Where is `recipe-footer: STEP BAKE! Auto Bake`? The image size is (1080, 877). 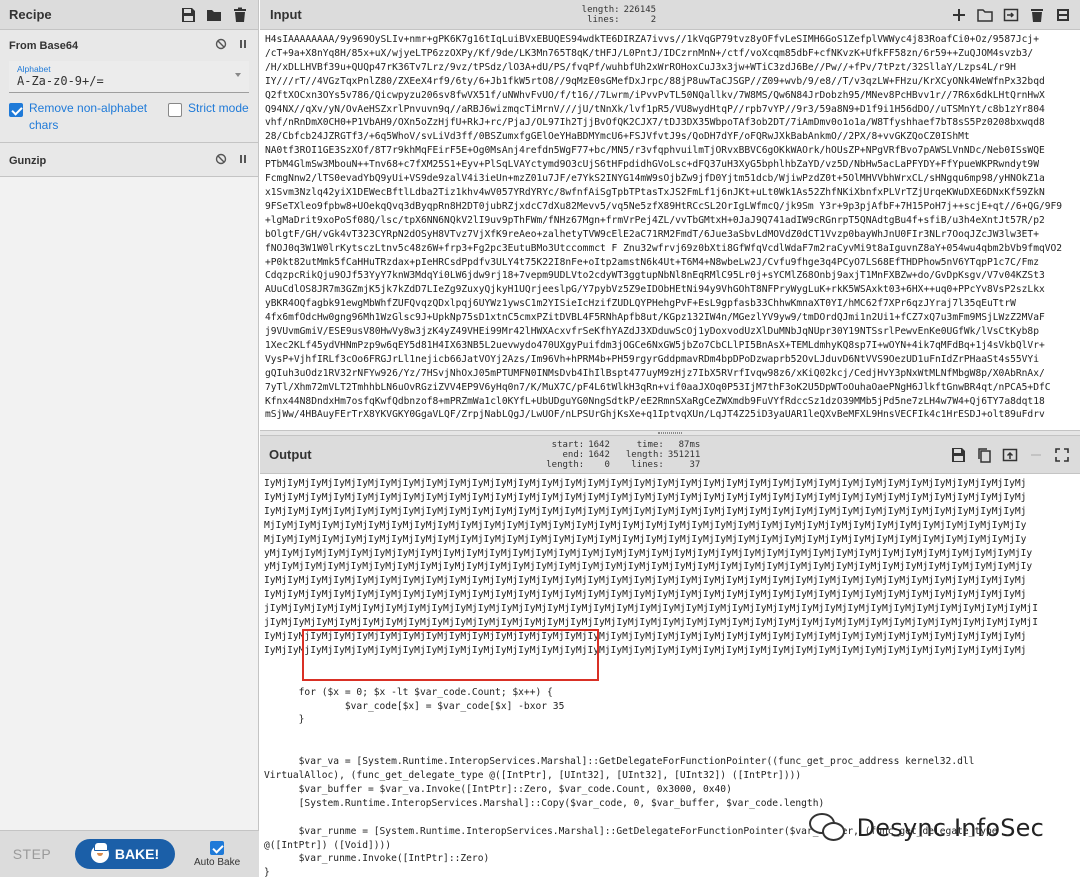
recipe-footer: STEP BAKE! Auto Bake is located at coordinates (129, 853).